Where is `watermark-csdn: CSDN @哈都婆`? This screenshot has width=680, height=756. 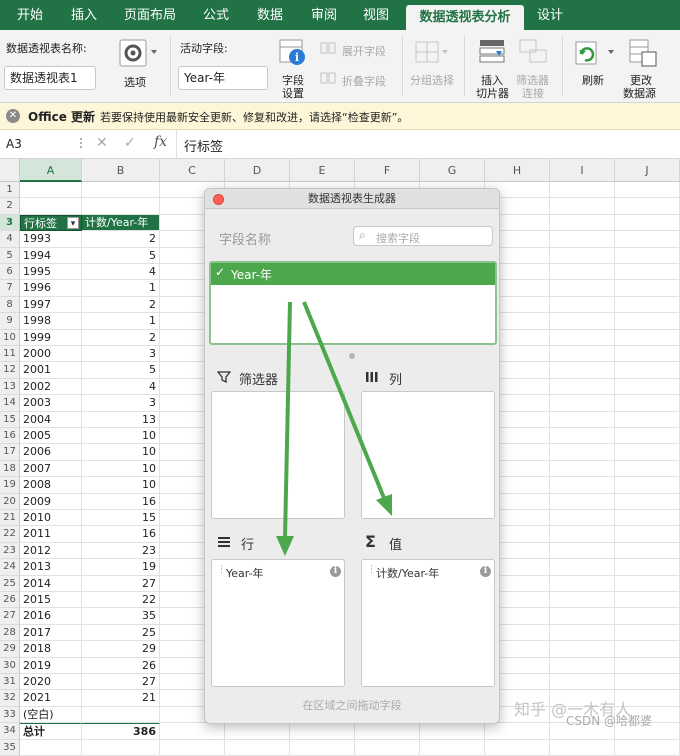
watermark-csdn: CSDN @哈都婆 is located at coordinates (609, 721).